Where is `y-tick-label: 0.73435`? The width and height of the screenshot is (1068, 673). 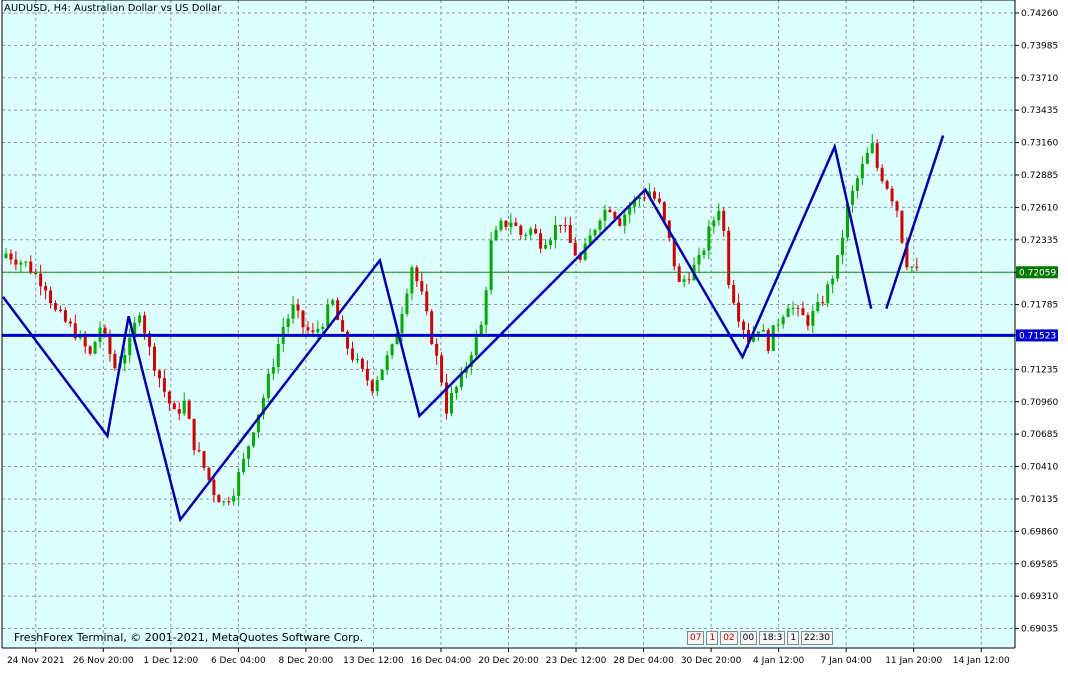
y-tick-label: 0.73435 is located at coordinates (1039, 111).